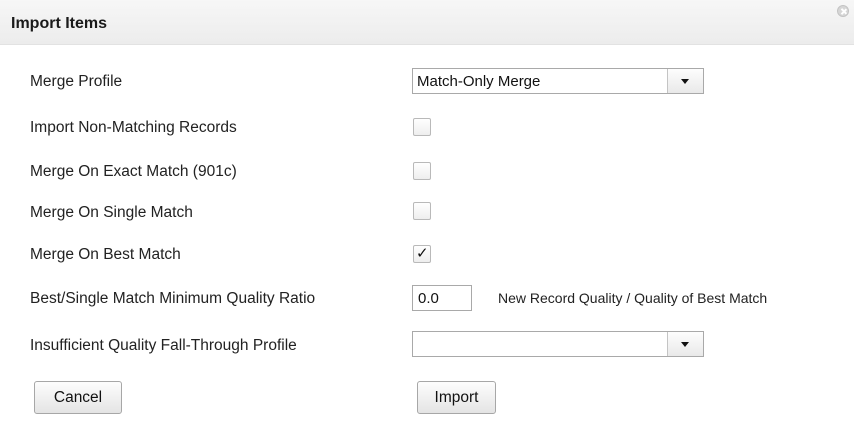  Describe the element at coordinates (133, 171) in the screenshot. I see `merge-exact-label: Merge On Exact Match (901c)` at that location.